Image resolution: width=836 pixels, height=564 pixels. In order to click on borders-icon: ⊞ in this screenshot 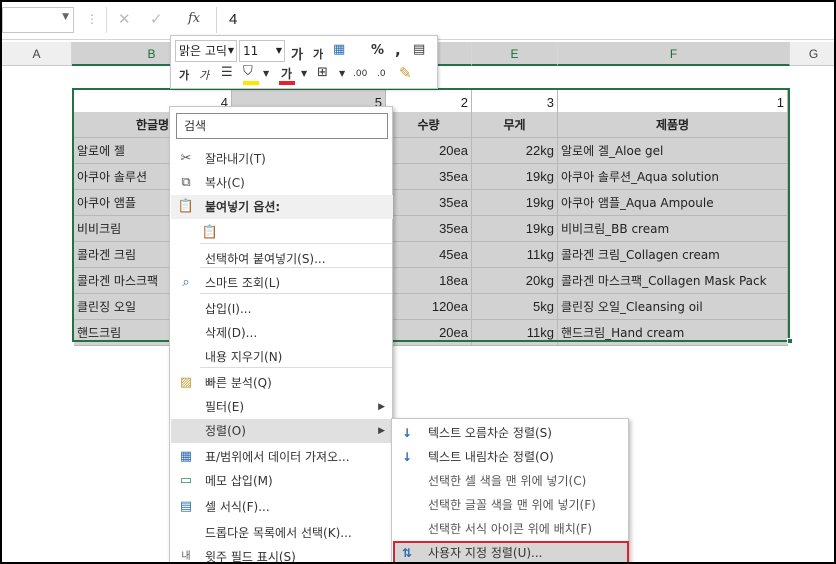, I will do `click(322, 72)`.